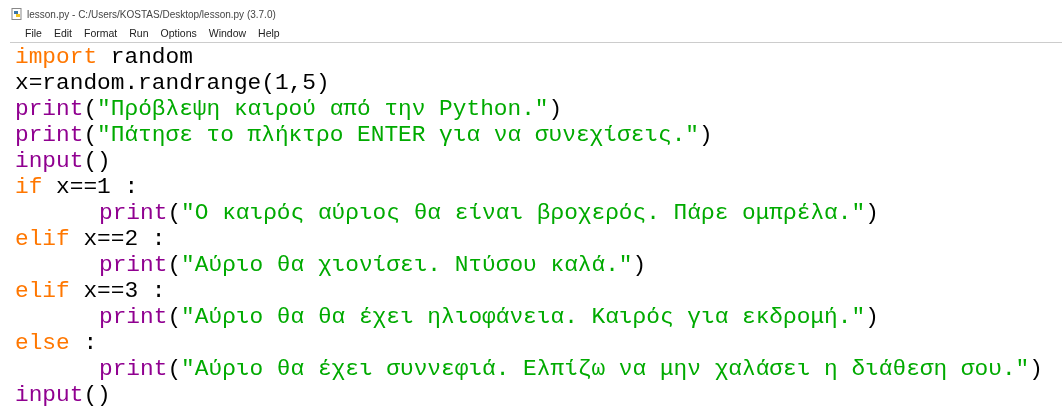 This screenshot has width=1062, height=412. Describe the element at coordinates (101, 34) in the screenshot. I see `menu-item: Format` at that location.